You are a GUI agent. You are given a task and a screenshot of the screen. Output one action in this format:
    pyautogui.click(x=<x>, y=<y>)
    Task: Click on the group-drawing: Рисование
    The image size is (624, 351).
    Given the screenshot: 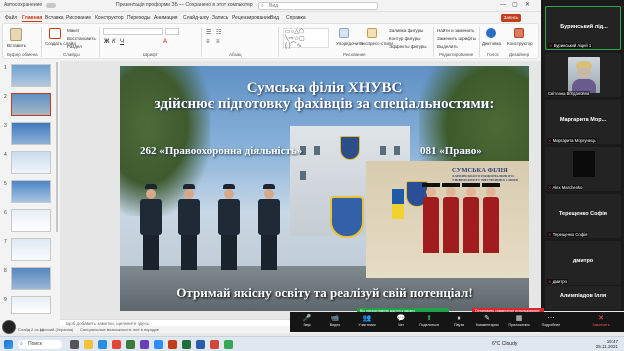 What is the action you would take?
    pyautogui.click(x=354, y=54)
    